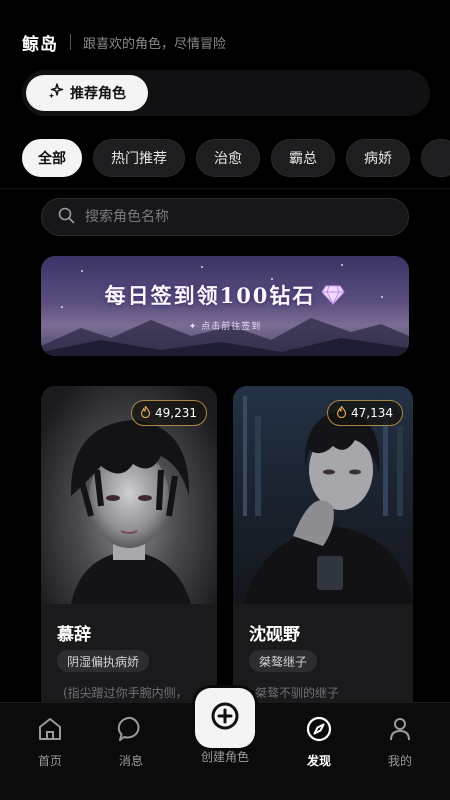 Image resolution: width=450 pixels, height=800 pixels. I want to click on popularity-badge: 49,231, so click(169, 413).